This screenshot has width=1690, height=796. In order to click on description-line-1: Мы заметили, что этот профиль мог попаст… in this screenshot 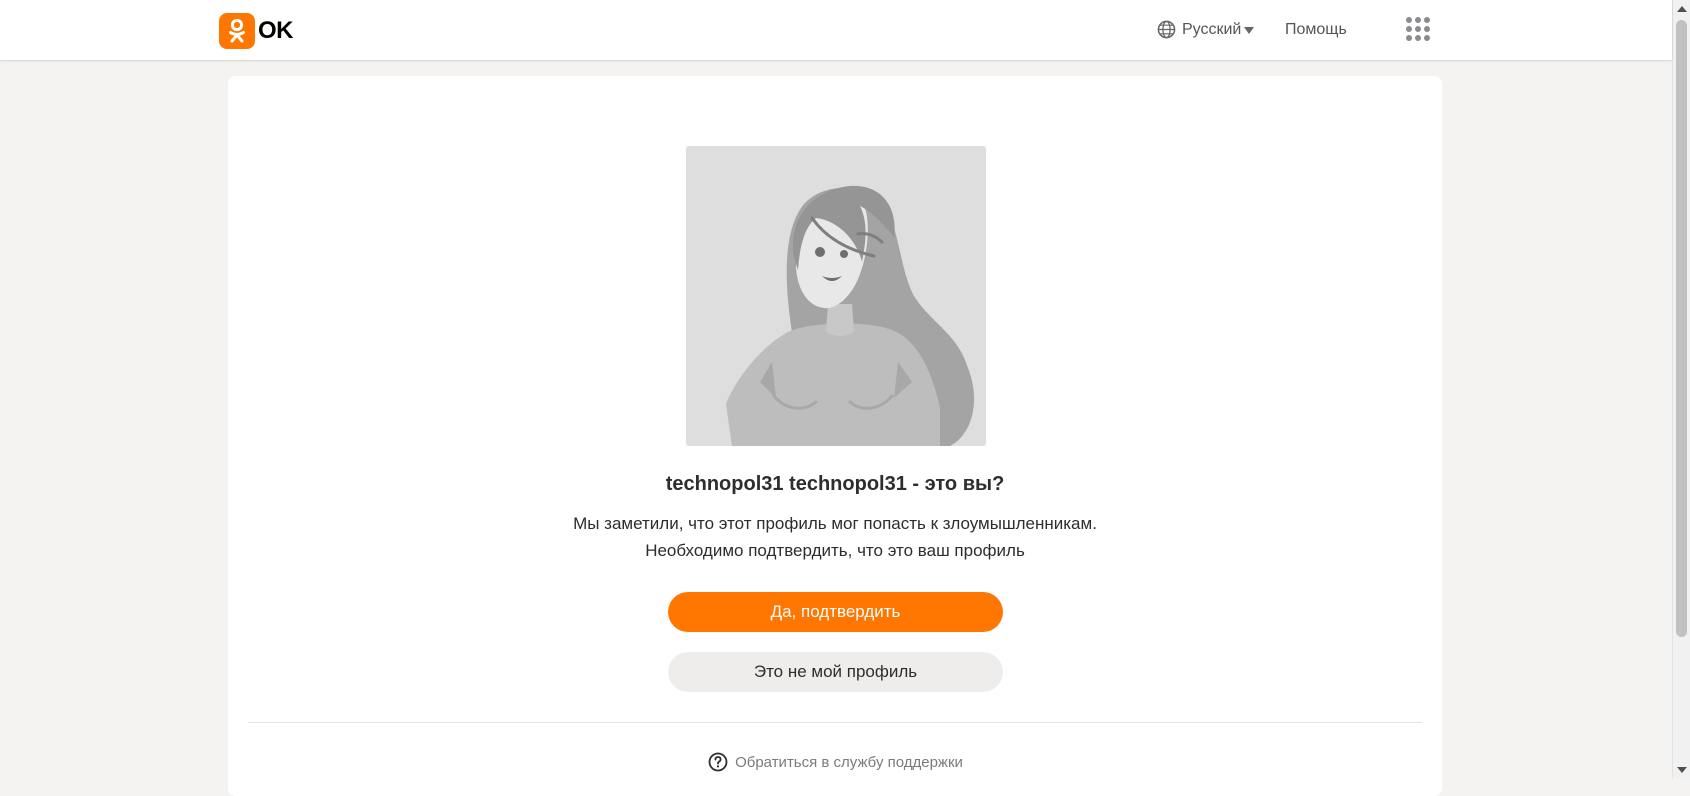, I will do `click(835, 523)`.